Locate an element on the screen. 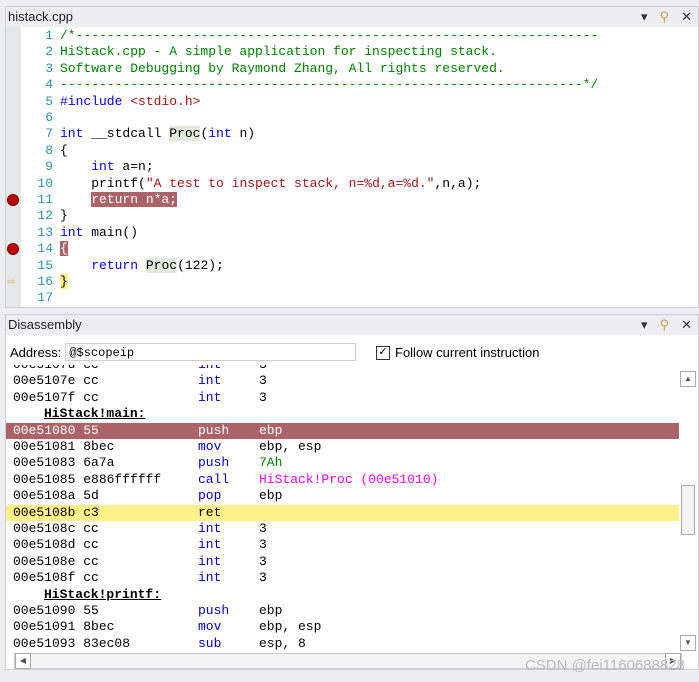  code-token: return is located at coordinates (115, 265).